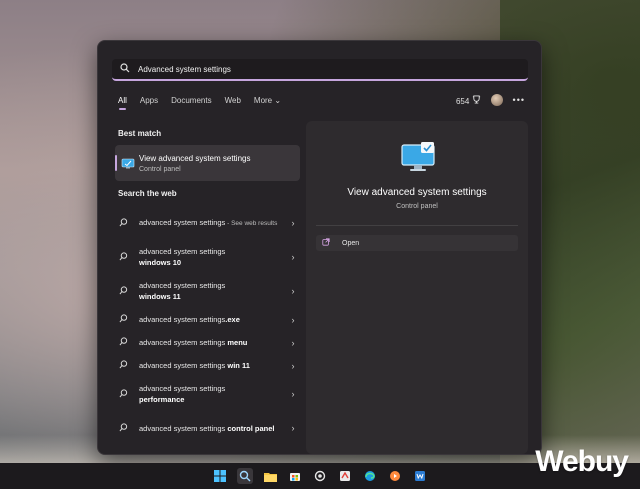 The image size is (640, 489). What do you see at coordinates (270, 476) in the screenshot?
I see `file-explorer-icon` at bounding box center [270, 476].